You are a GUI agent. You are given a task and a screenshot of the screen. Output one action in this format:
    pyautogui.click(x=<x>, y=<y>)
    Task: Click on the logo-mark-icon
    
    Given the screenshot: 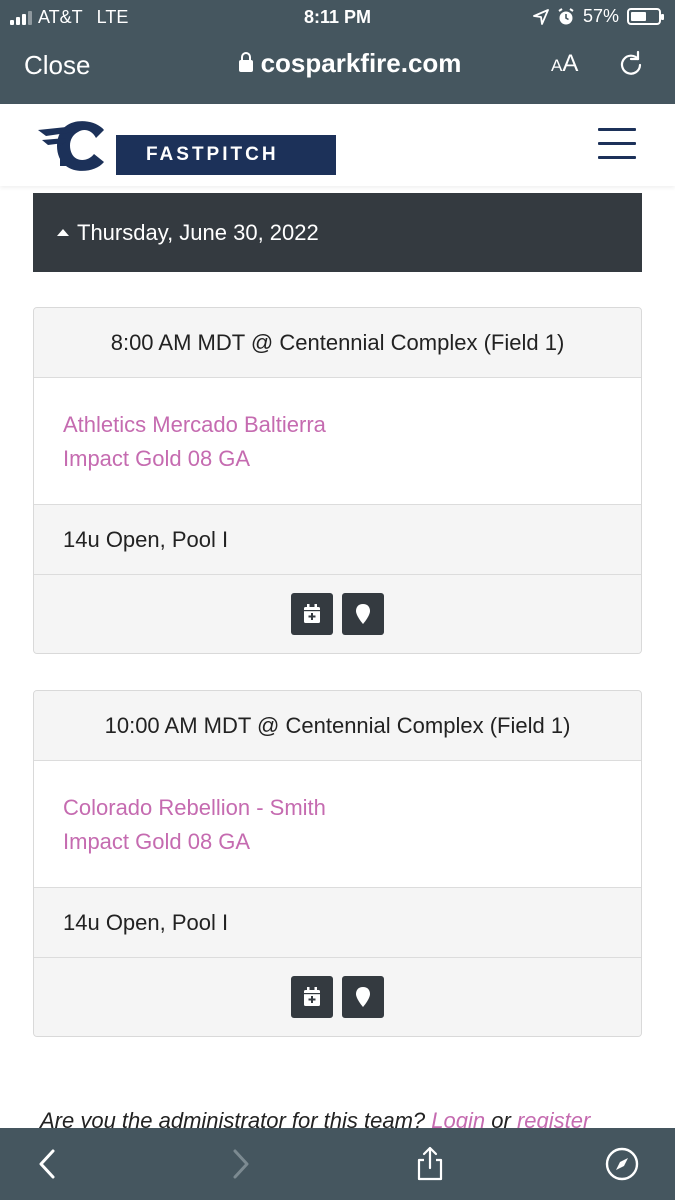 What is the action you would take?
    pyautogui.click(x=71, y=146)
    